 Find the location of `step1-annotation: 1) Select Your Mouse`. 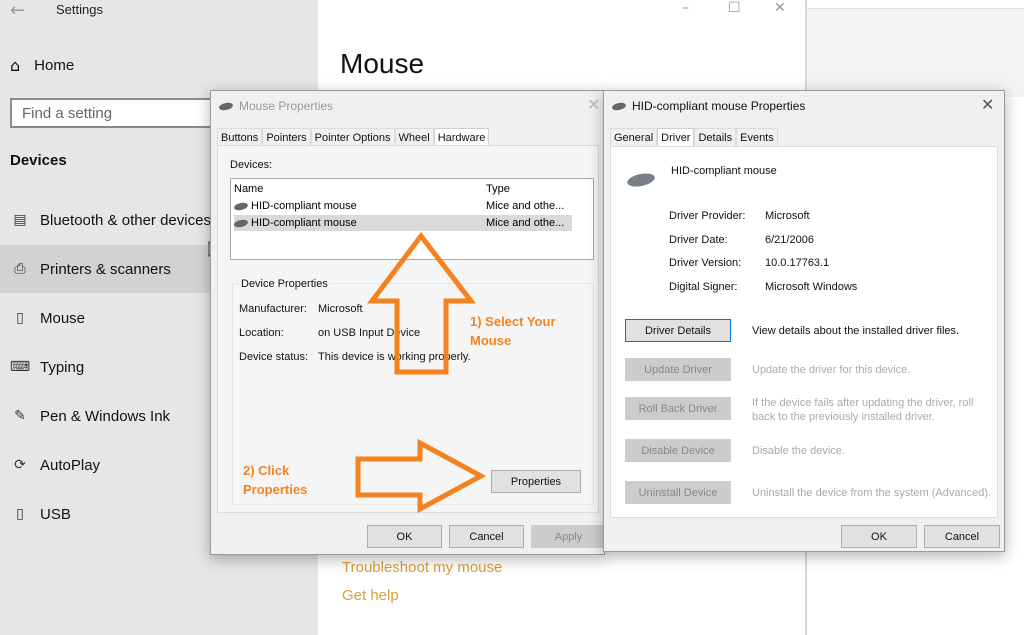

step1-annotation: 1) Select Your Mouse is located at coordinates (513, 331).